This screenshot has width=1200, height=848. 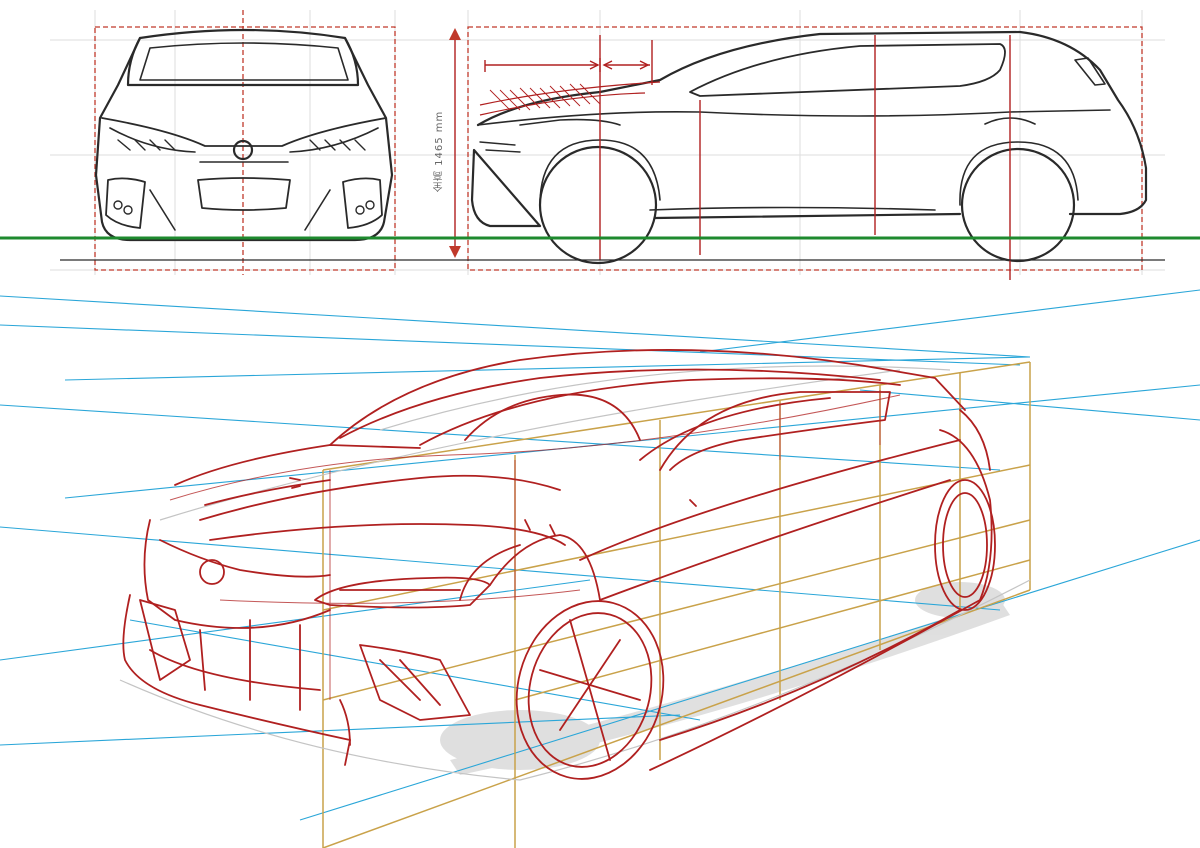 I want to click on side-view-construction, so click(x=732, y=157).